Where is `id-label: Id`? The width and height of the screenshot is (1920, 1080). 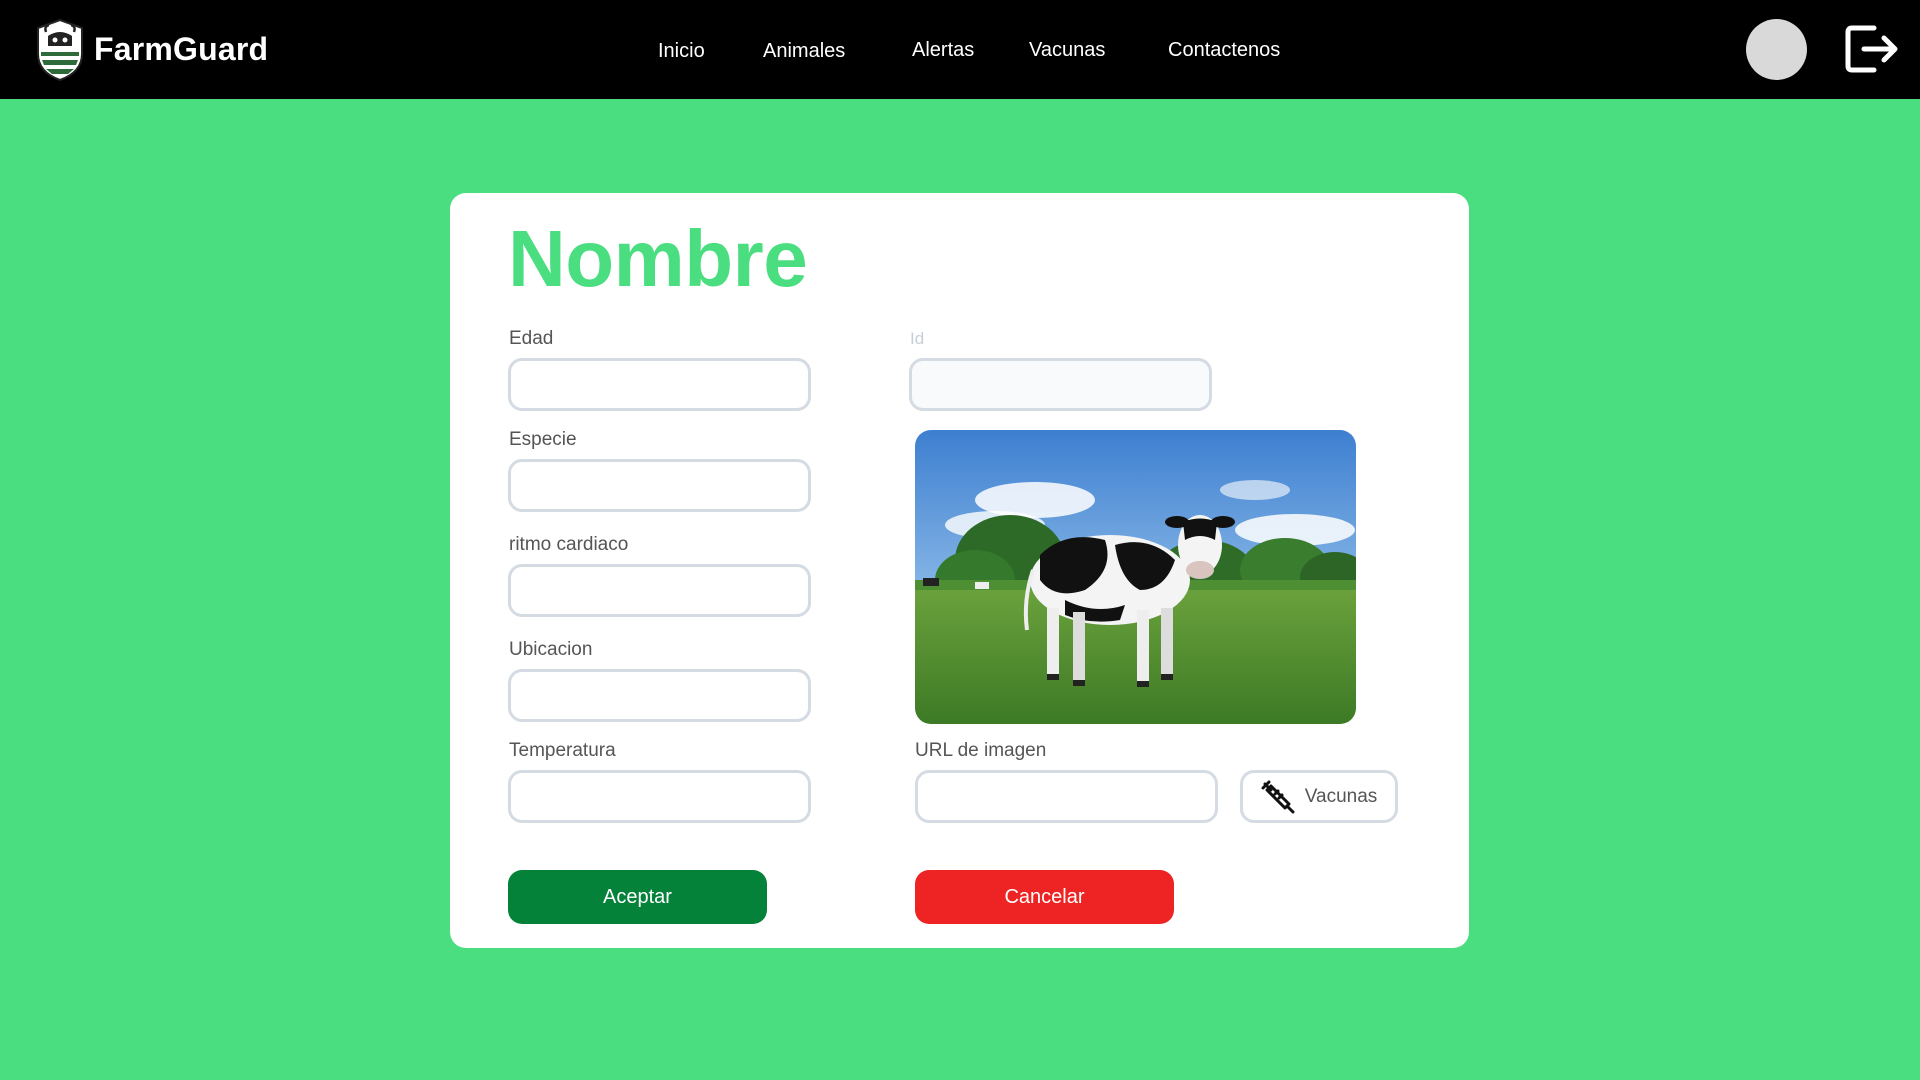
id-label: Id is located at coordinates (917, 338).